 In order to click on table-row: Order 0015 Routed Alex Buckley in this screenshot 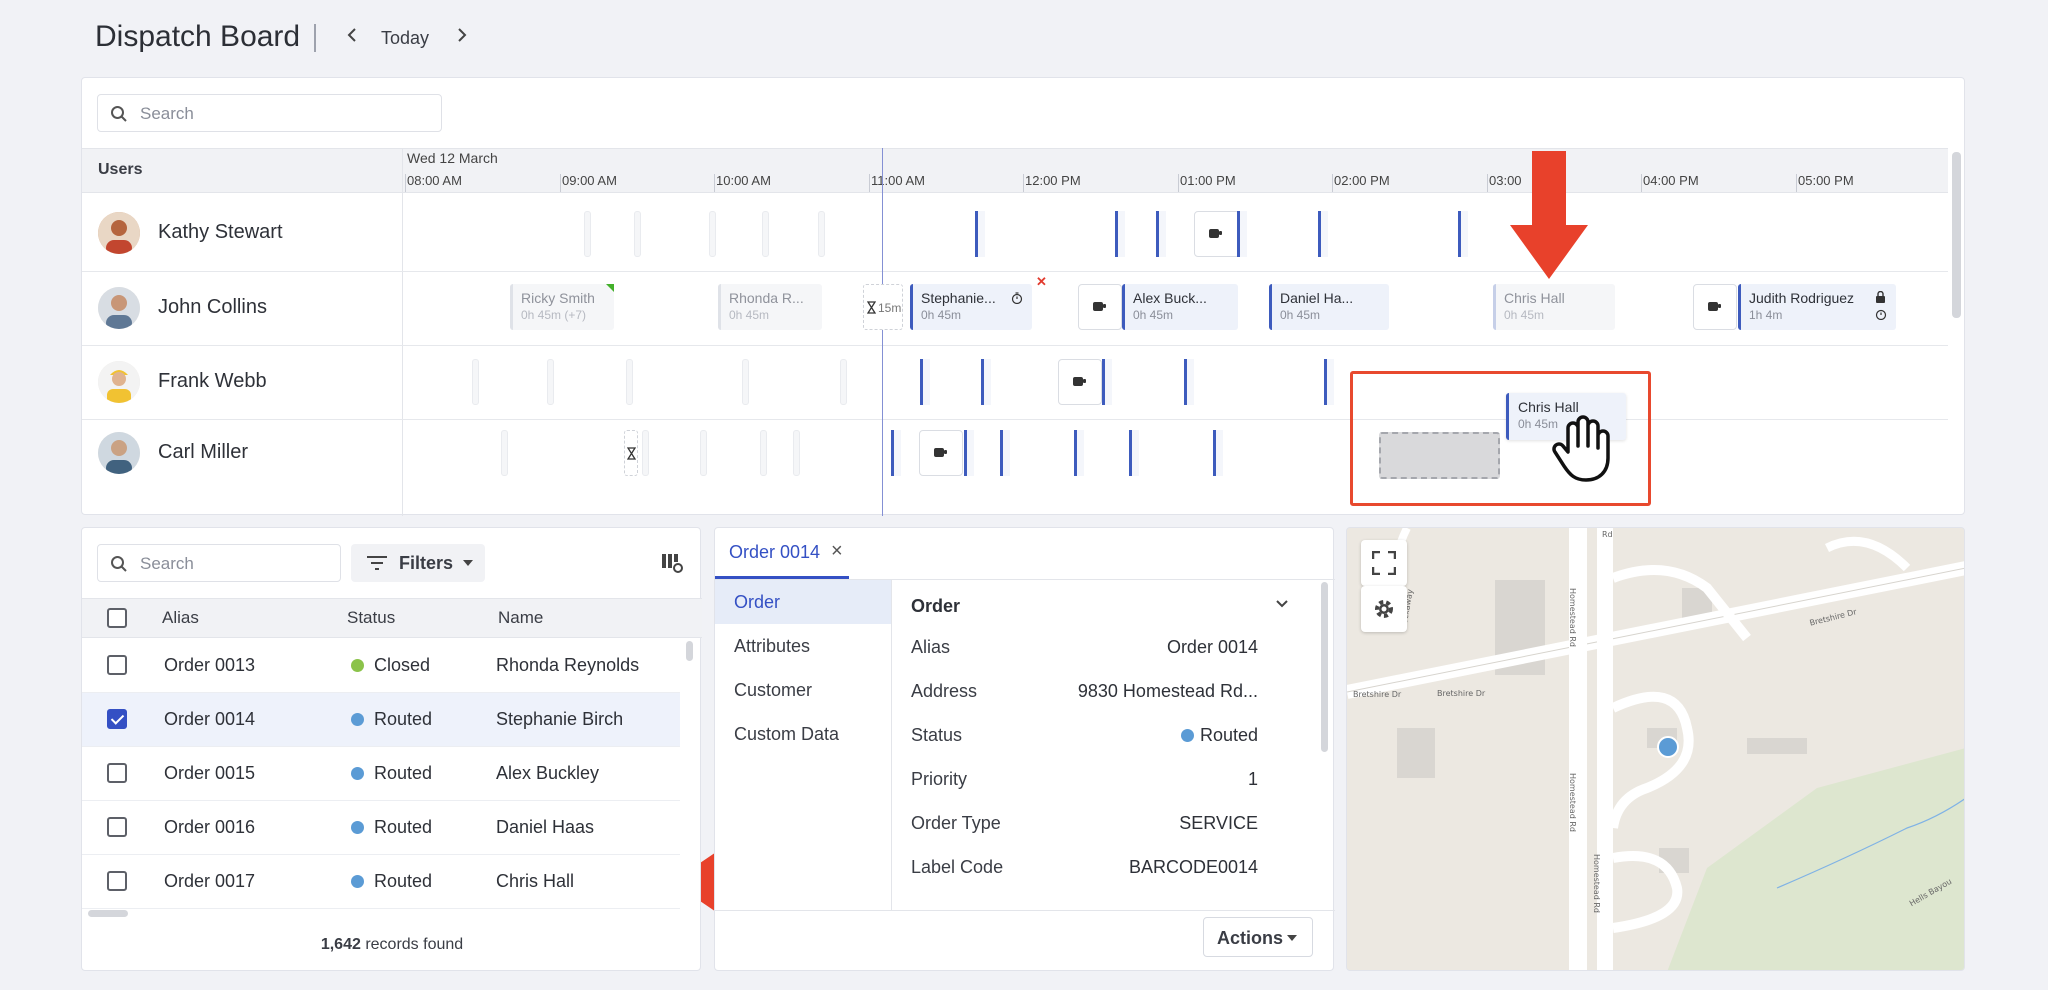, I will do `click(381, 774)`.